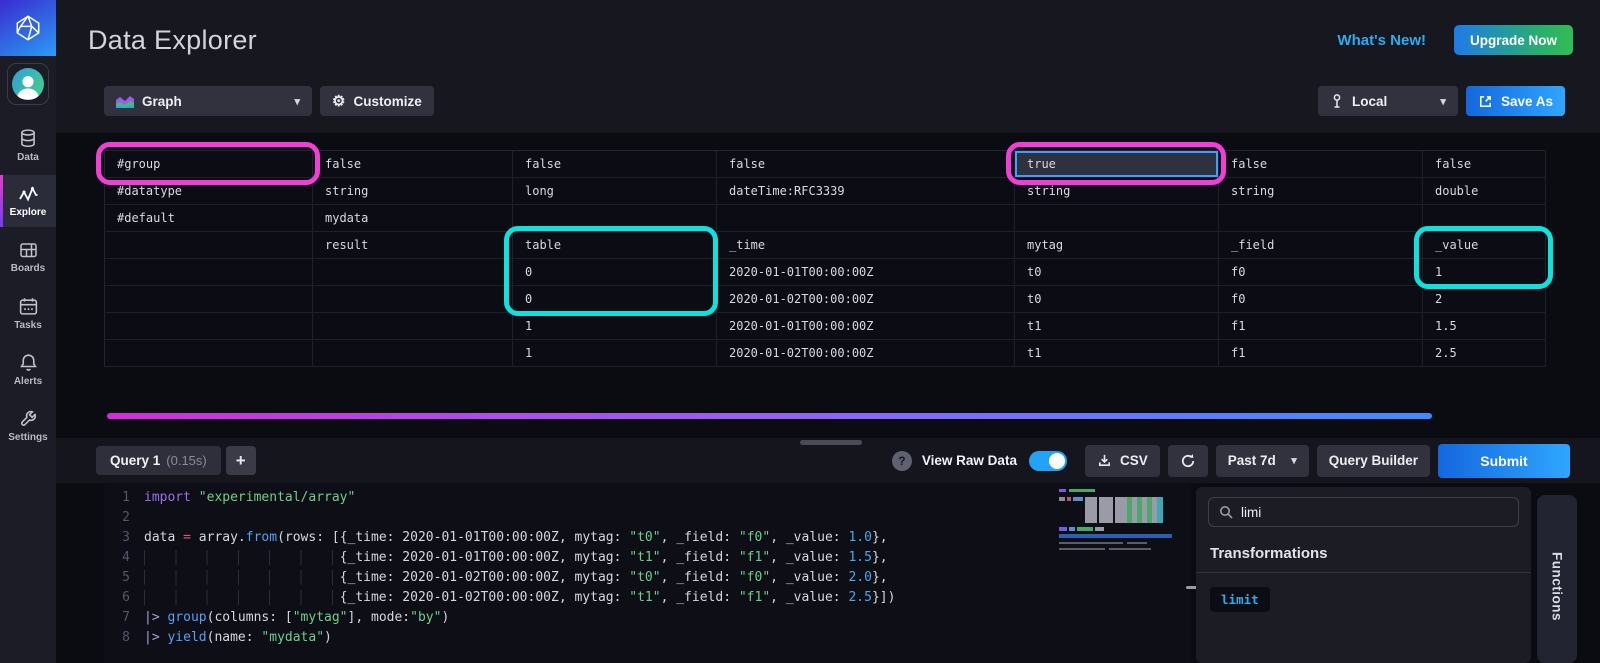 This screenshot has height=663, width=1600. What do you see at coordinates (1240, 599) in the screenshot?
I see `function-item-limit: limit` at bounding box center [1240, 599].